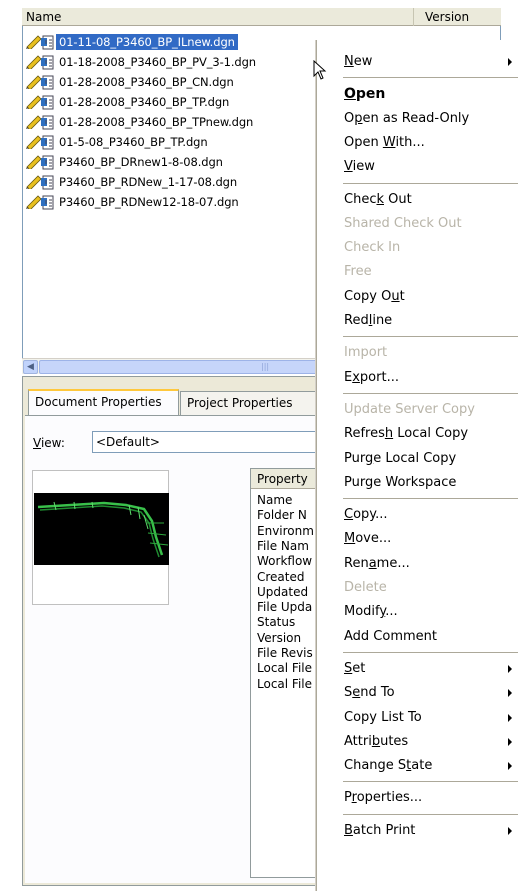 The image size is (519, 891). I want to click on property-name: File Revis, so click(285, 653).